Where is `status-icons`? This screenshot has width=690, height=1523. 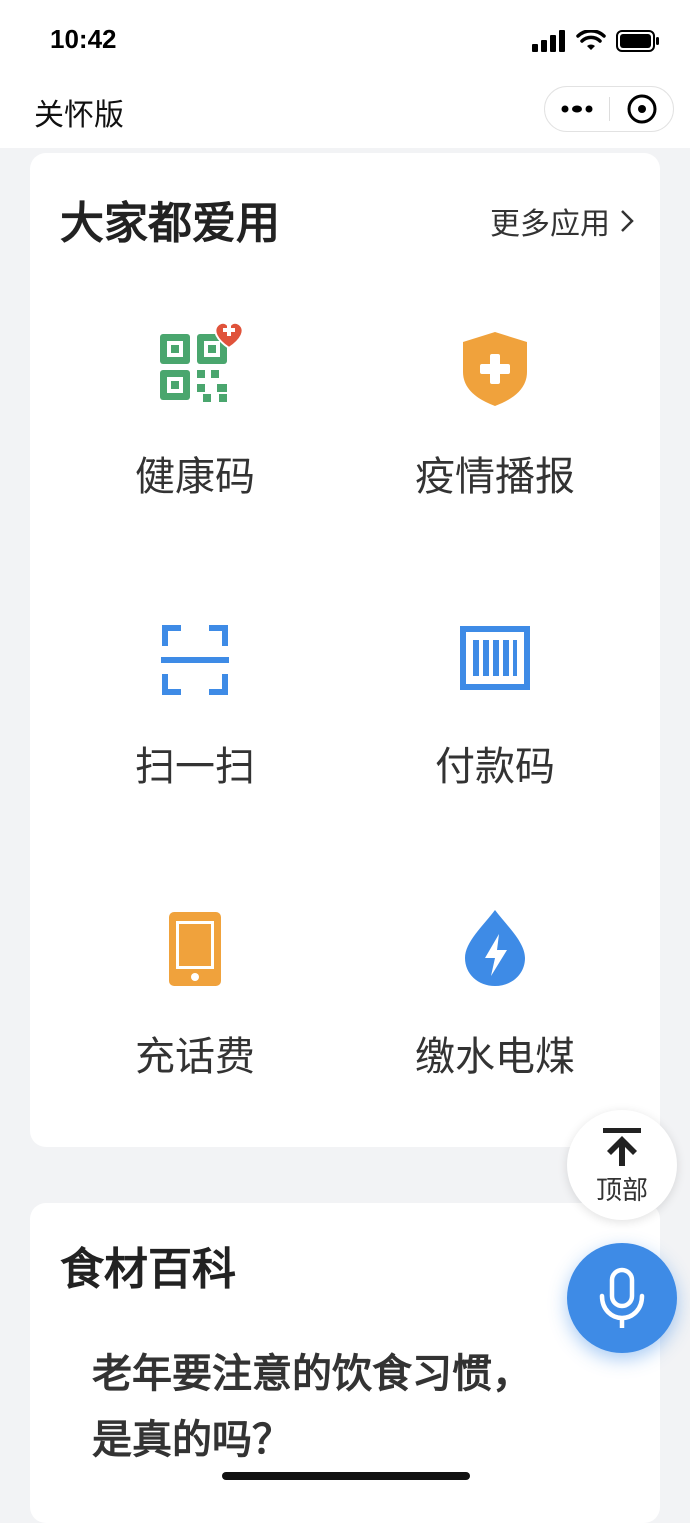
status-icons is located at coordinates (596, 41).